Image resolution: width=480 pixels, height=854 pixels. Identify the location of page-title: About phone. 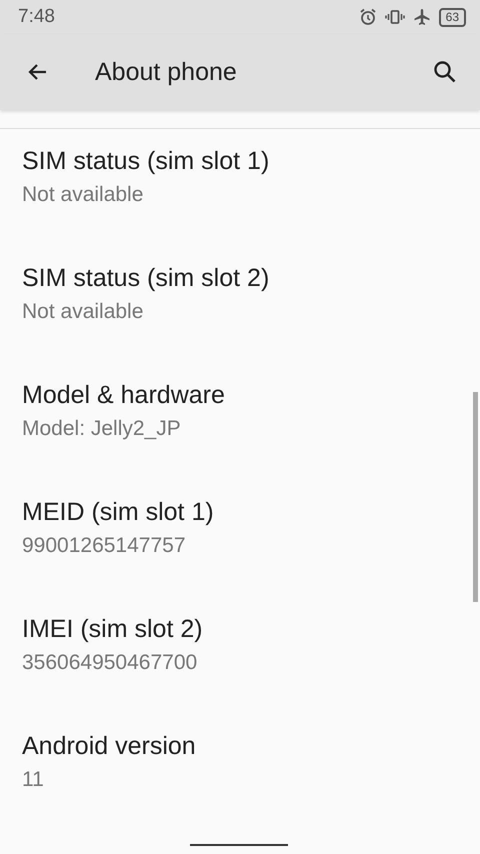
(166, 72).